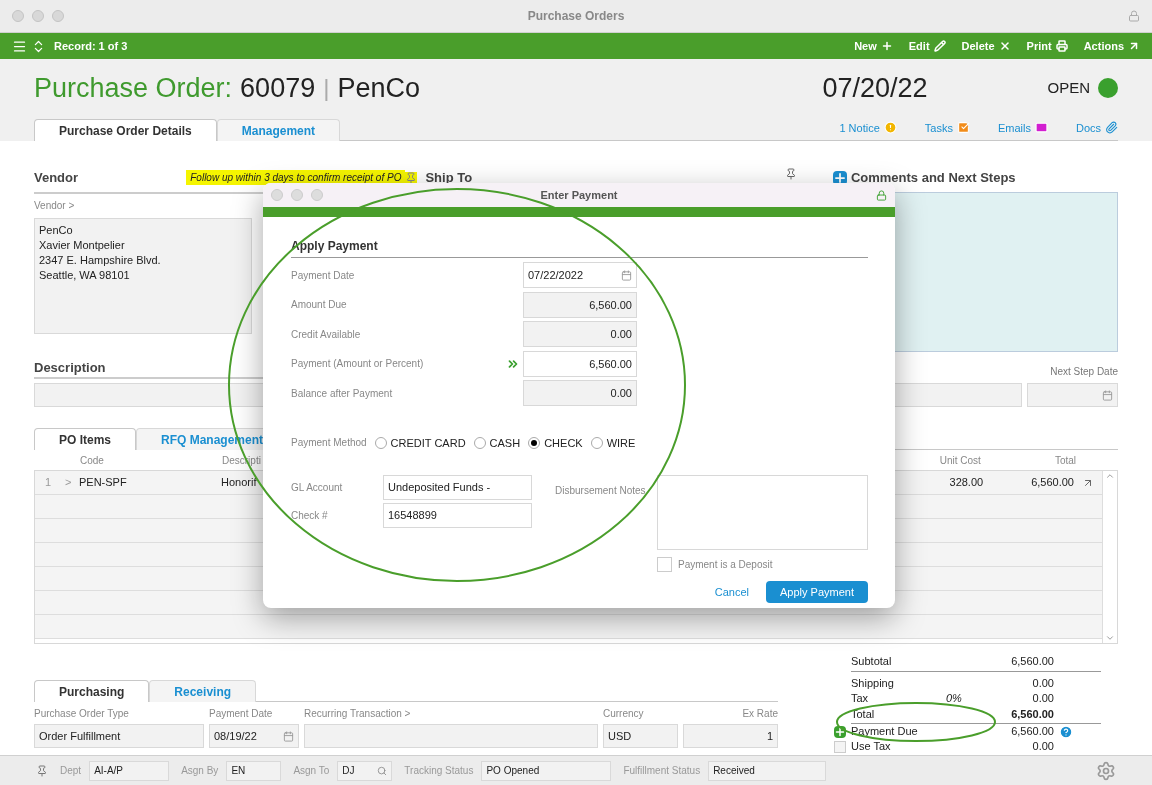  Describe the element at coordinates (133, 88) in the screenshot. I see `record-label: Purchase Order:` at that location.